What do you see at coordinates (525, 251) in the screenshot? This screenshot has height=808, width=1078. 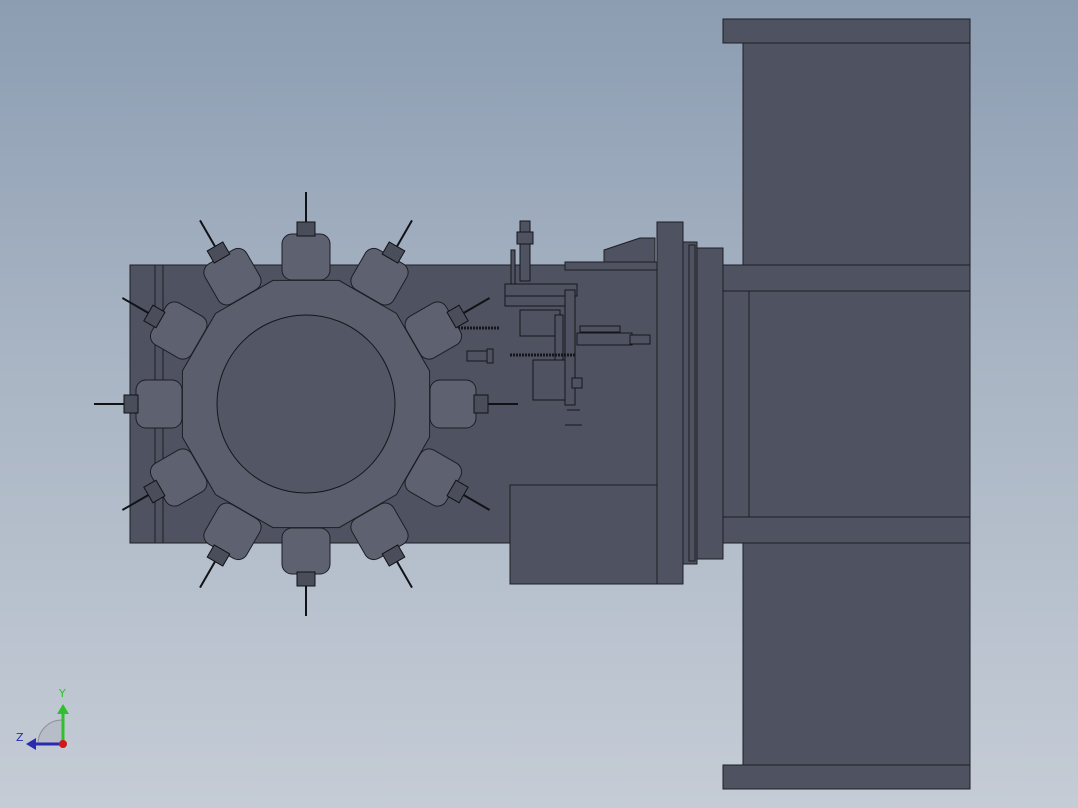 I see `feeder-post` at bounding box center [525, 251].